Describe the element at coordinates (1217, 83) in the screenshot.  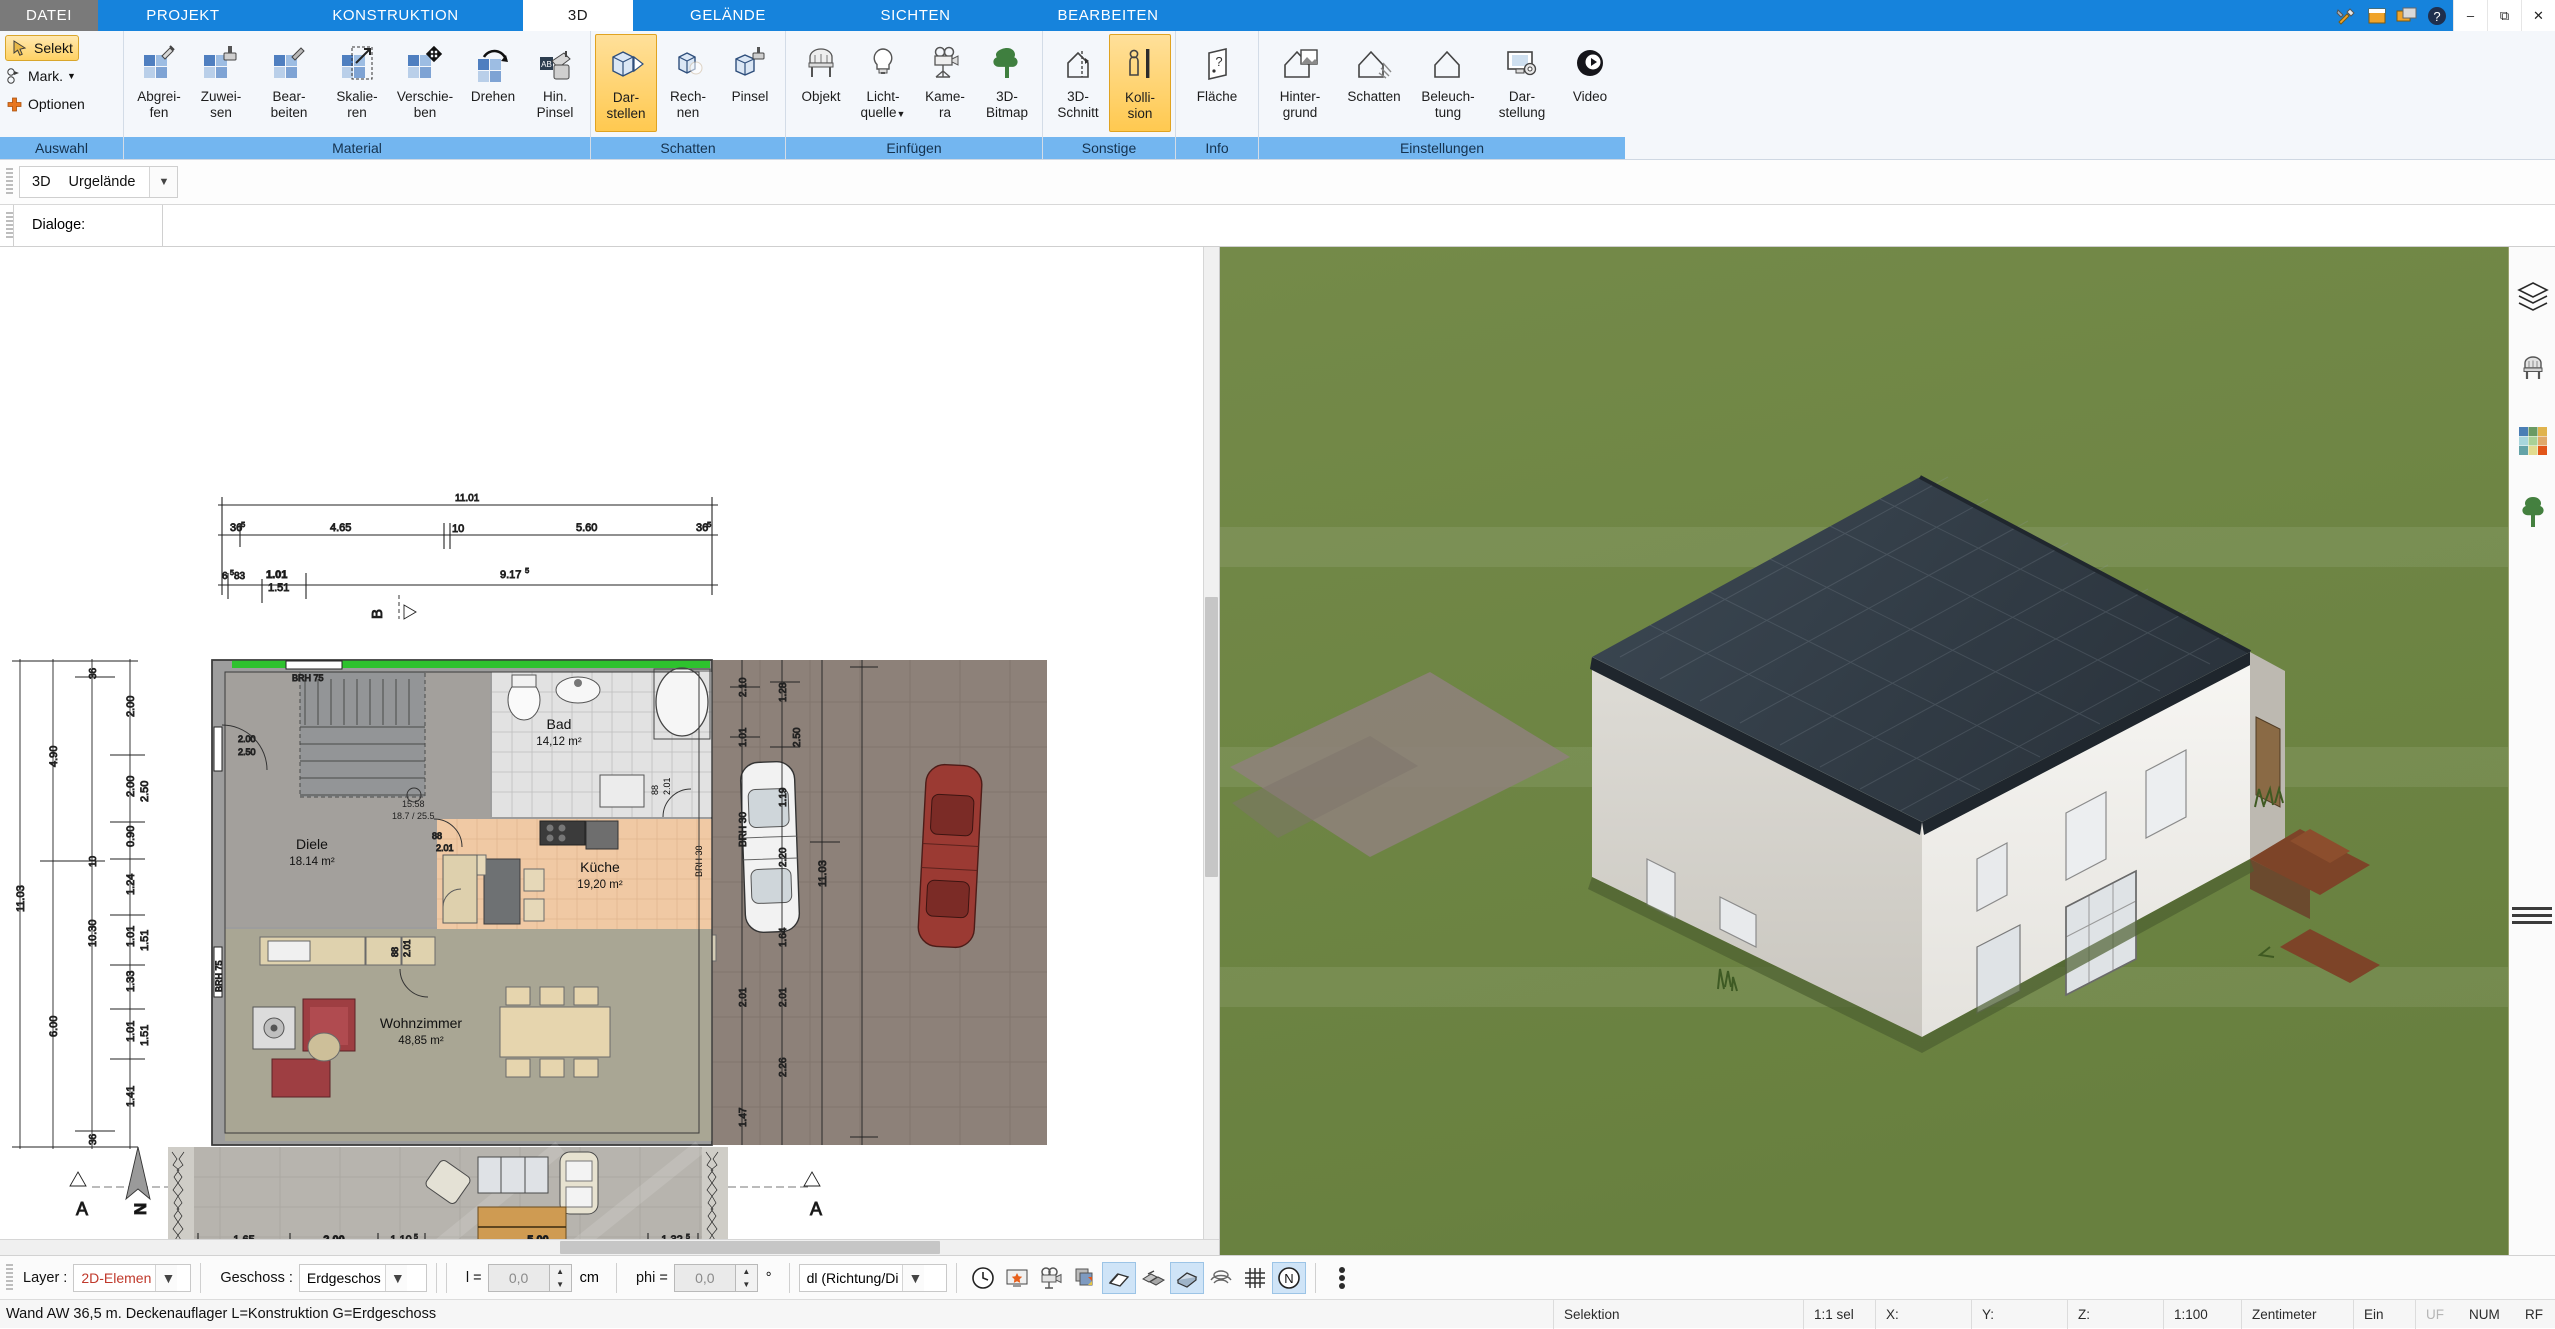
I see `cmd-flaeche: ? Fläche` at that location.